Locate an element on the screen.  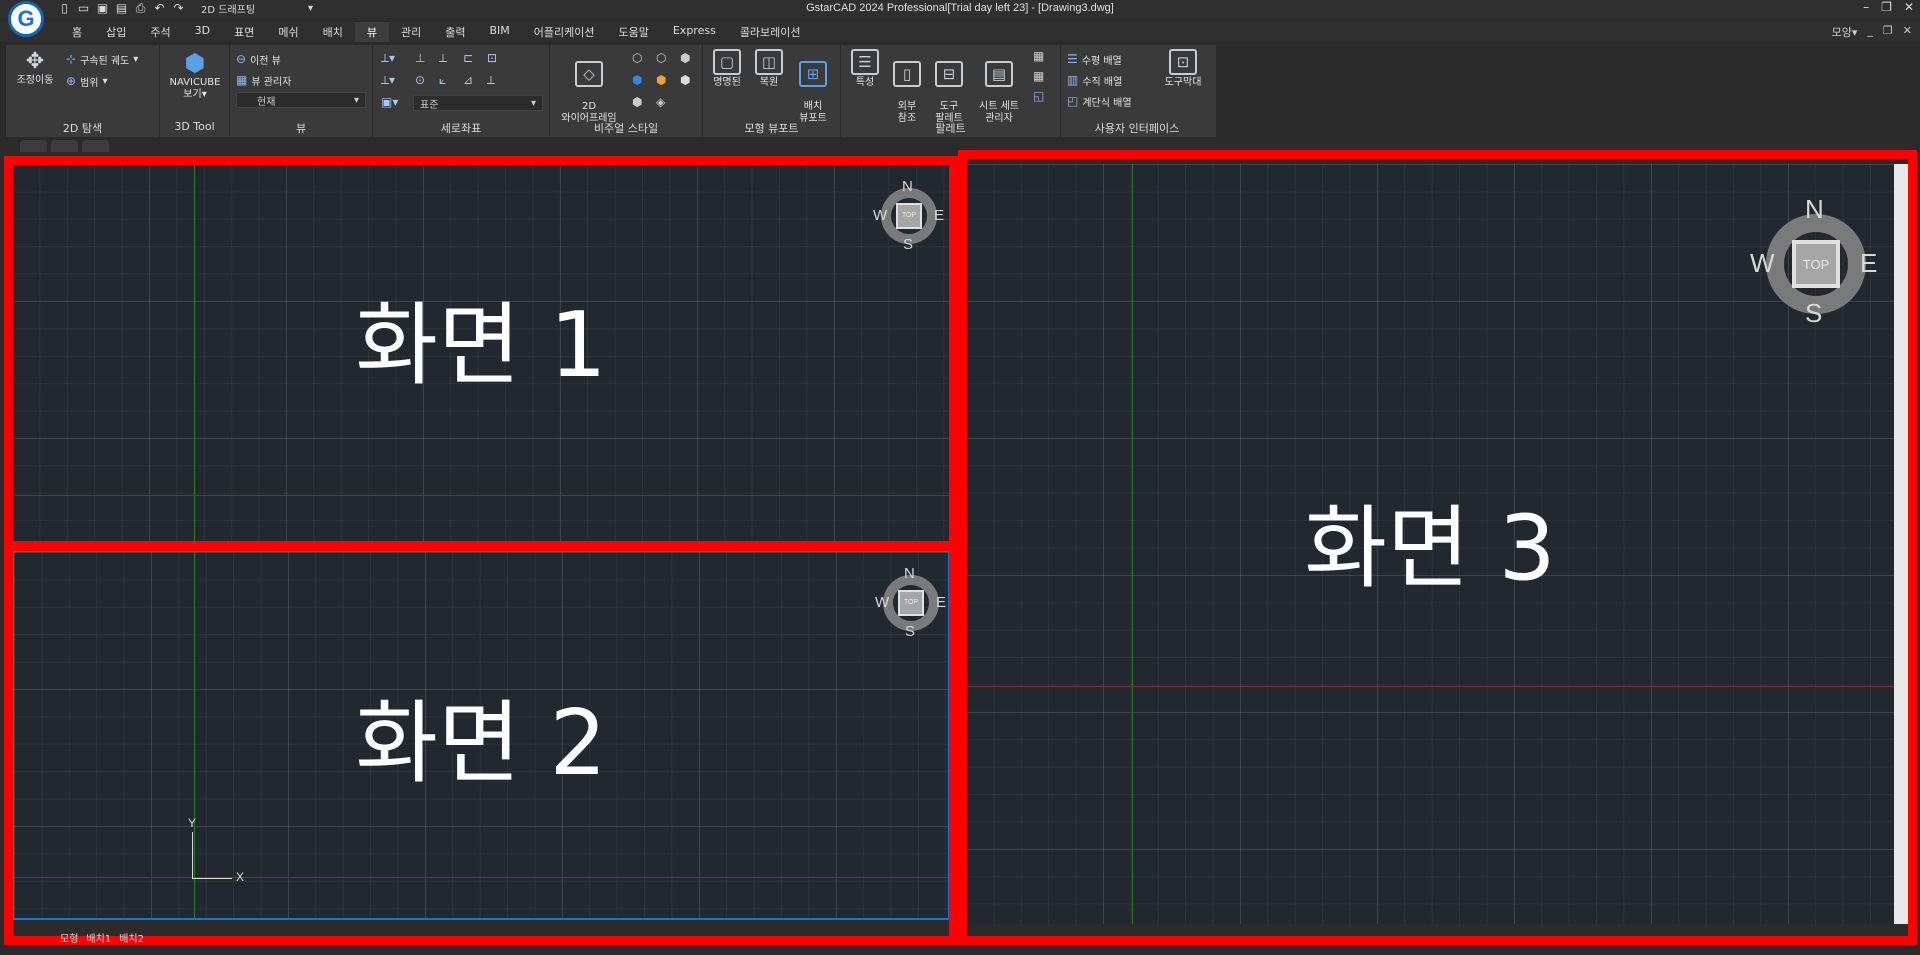
restore-label: 복원 is located at coordinates (769, 82).